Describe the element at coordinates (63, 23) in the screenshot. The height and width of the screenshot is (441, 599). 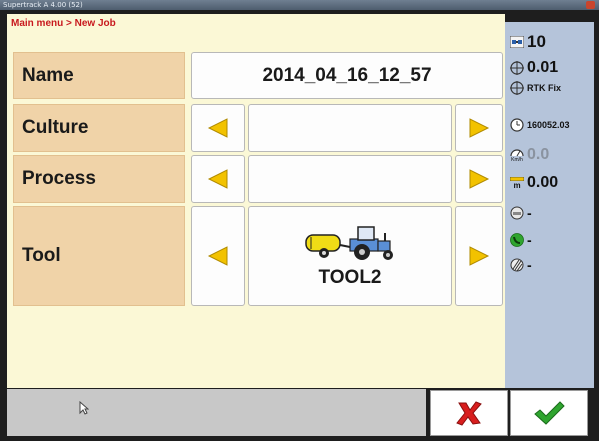
I see `breadcrumb: Main menu > New Job` at that location.